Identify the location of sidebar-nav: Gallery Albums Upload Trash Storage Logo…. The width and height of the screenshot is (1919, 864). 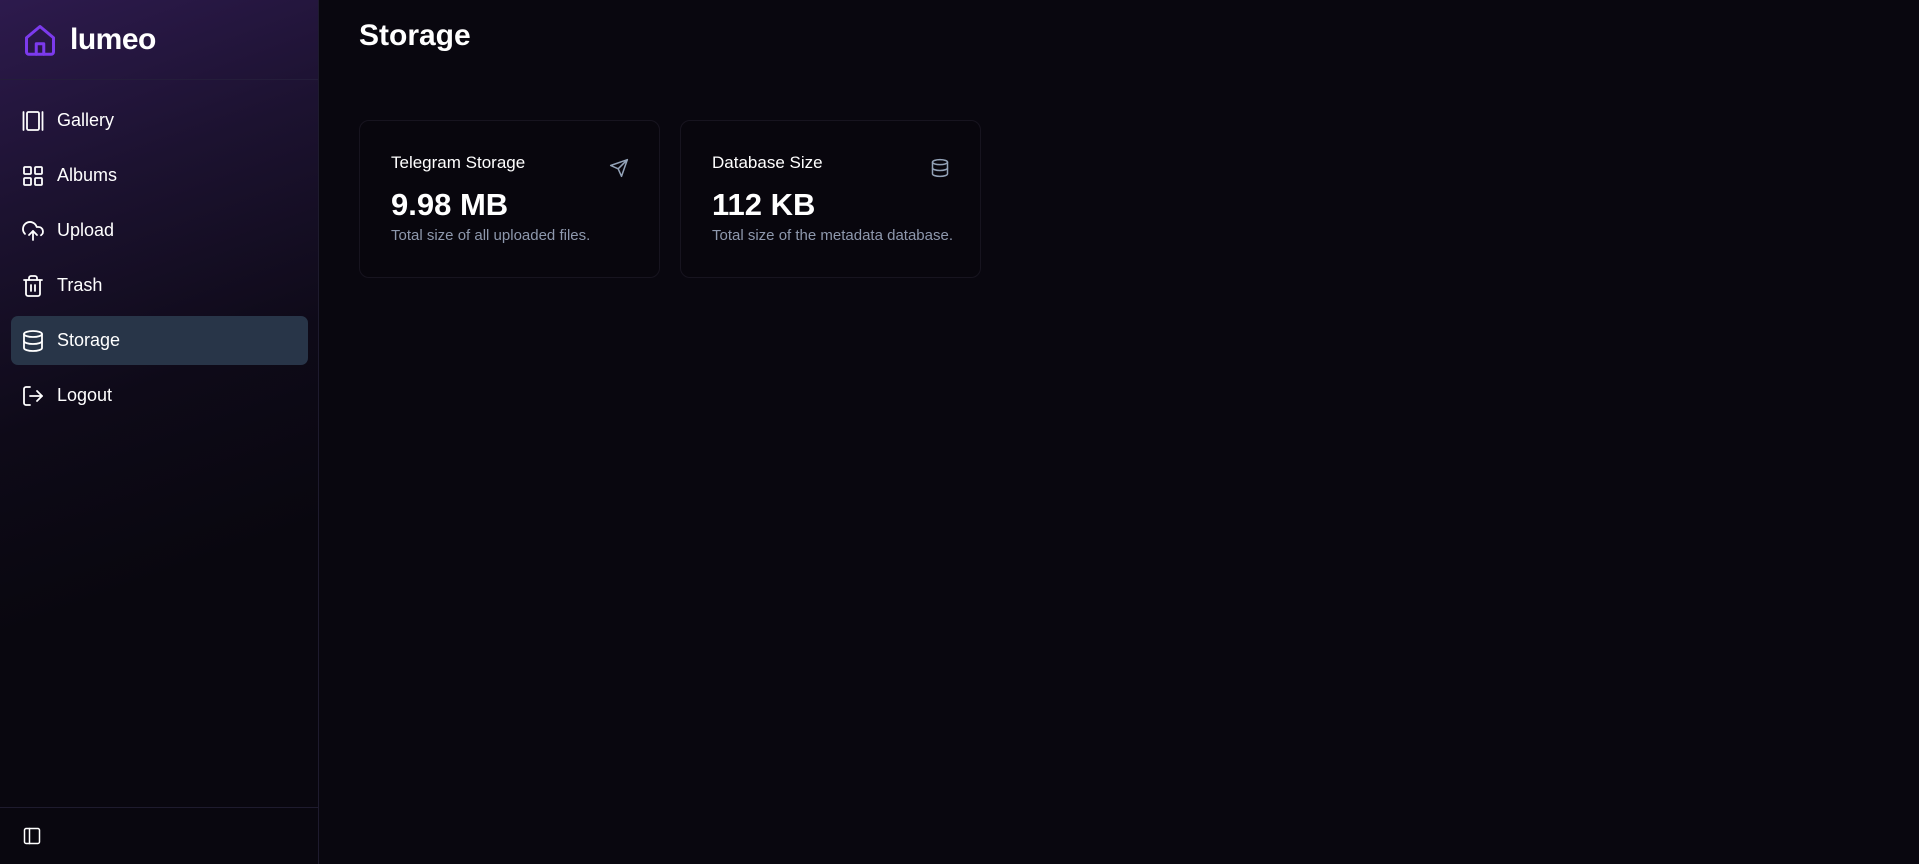
(159, 253).